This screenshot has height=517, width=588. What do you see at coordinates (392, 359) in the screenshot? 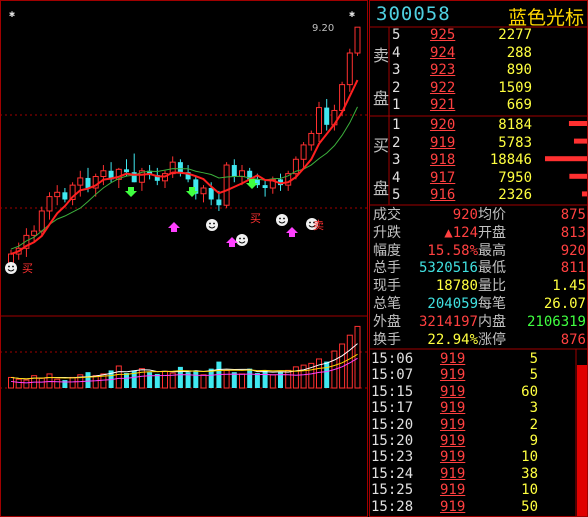
I see `tick-time: 15:06` at bounding box center [392, 359].